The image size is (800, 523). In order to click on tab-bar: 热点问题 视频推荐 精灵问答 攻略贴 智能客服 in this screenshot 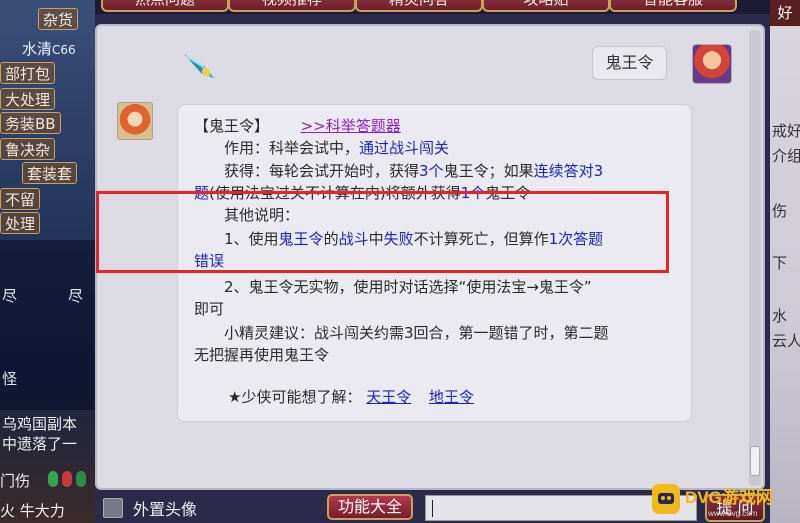, I will do `click(432, 7)`.